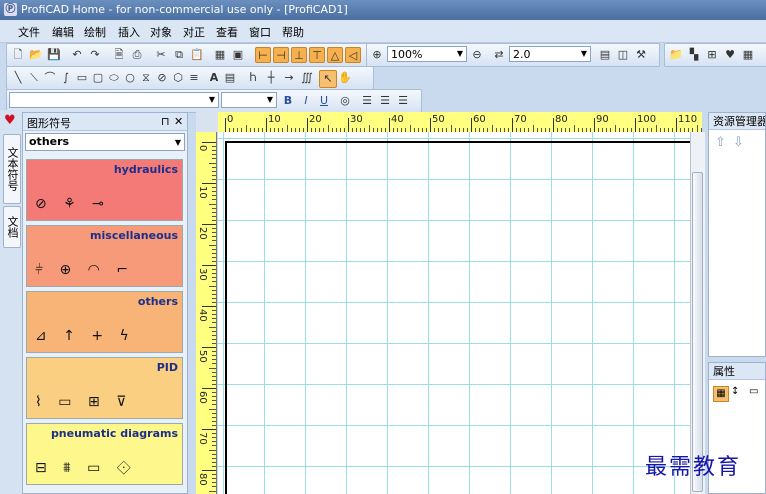  I want to click on layers-icon: ▚, so click(694, 55).